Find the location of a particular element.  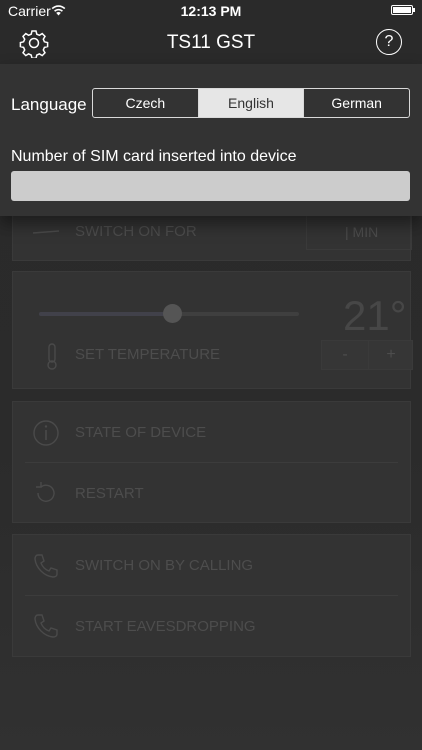

temperature-value: 21° is located at coordinates (375, 315).